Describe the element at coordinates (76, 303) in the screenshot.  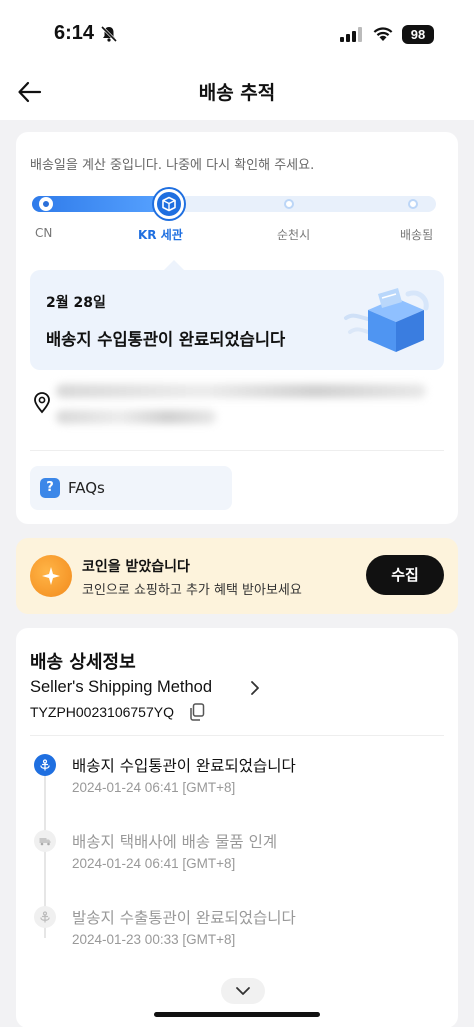
I see `latest-status-date: 2월 28일` at that location.